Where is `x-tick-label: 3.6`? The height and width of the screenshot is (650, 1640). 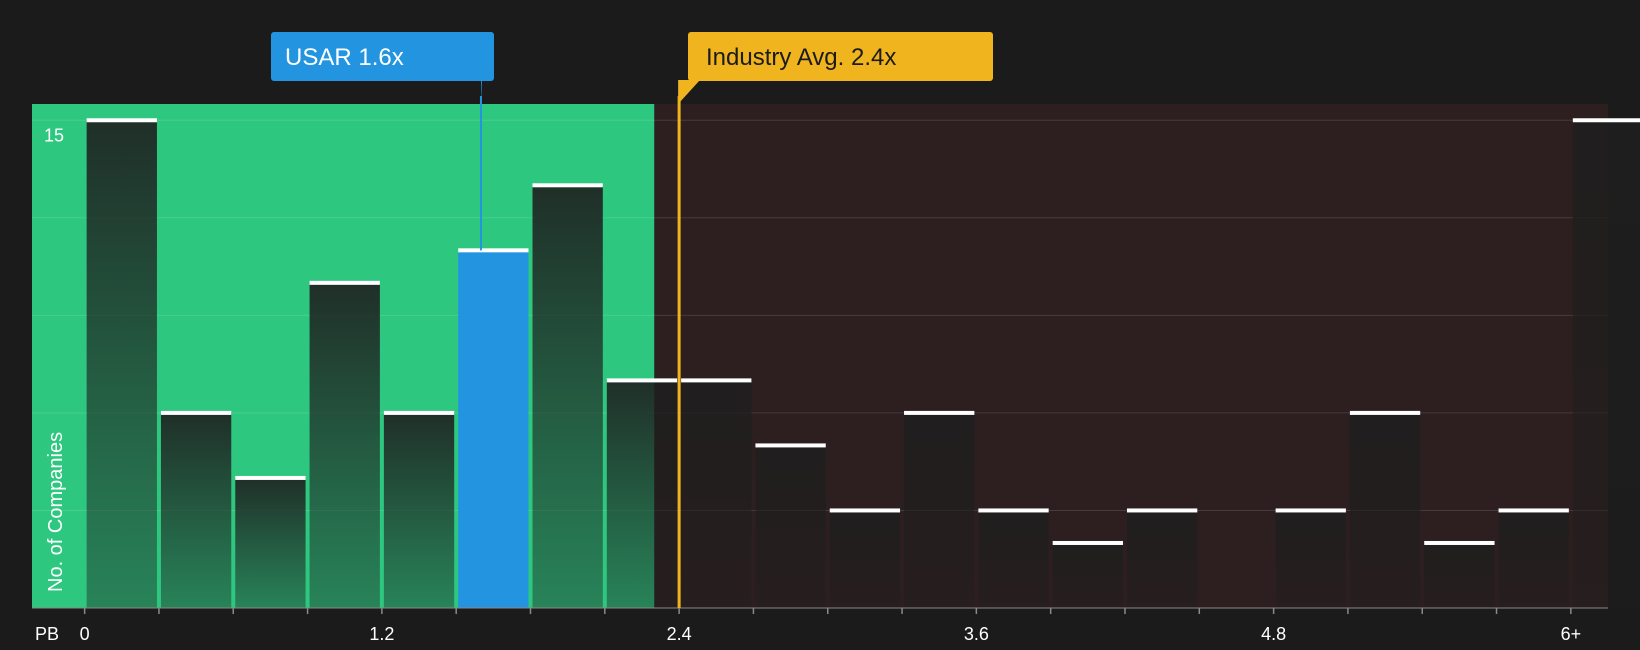
x-tick-label: 3.6 is located at coordinates (976, 634).